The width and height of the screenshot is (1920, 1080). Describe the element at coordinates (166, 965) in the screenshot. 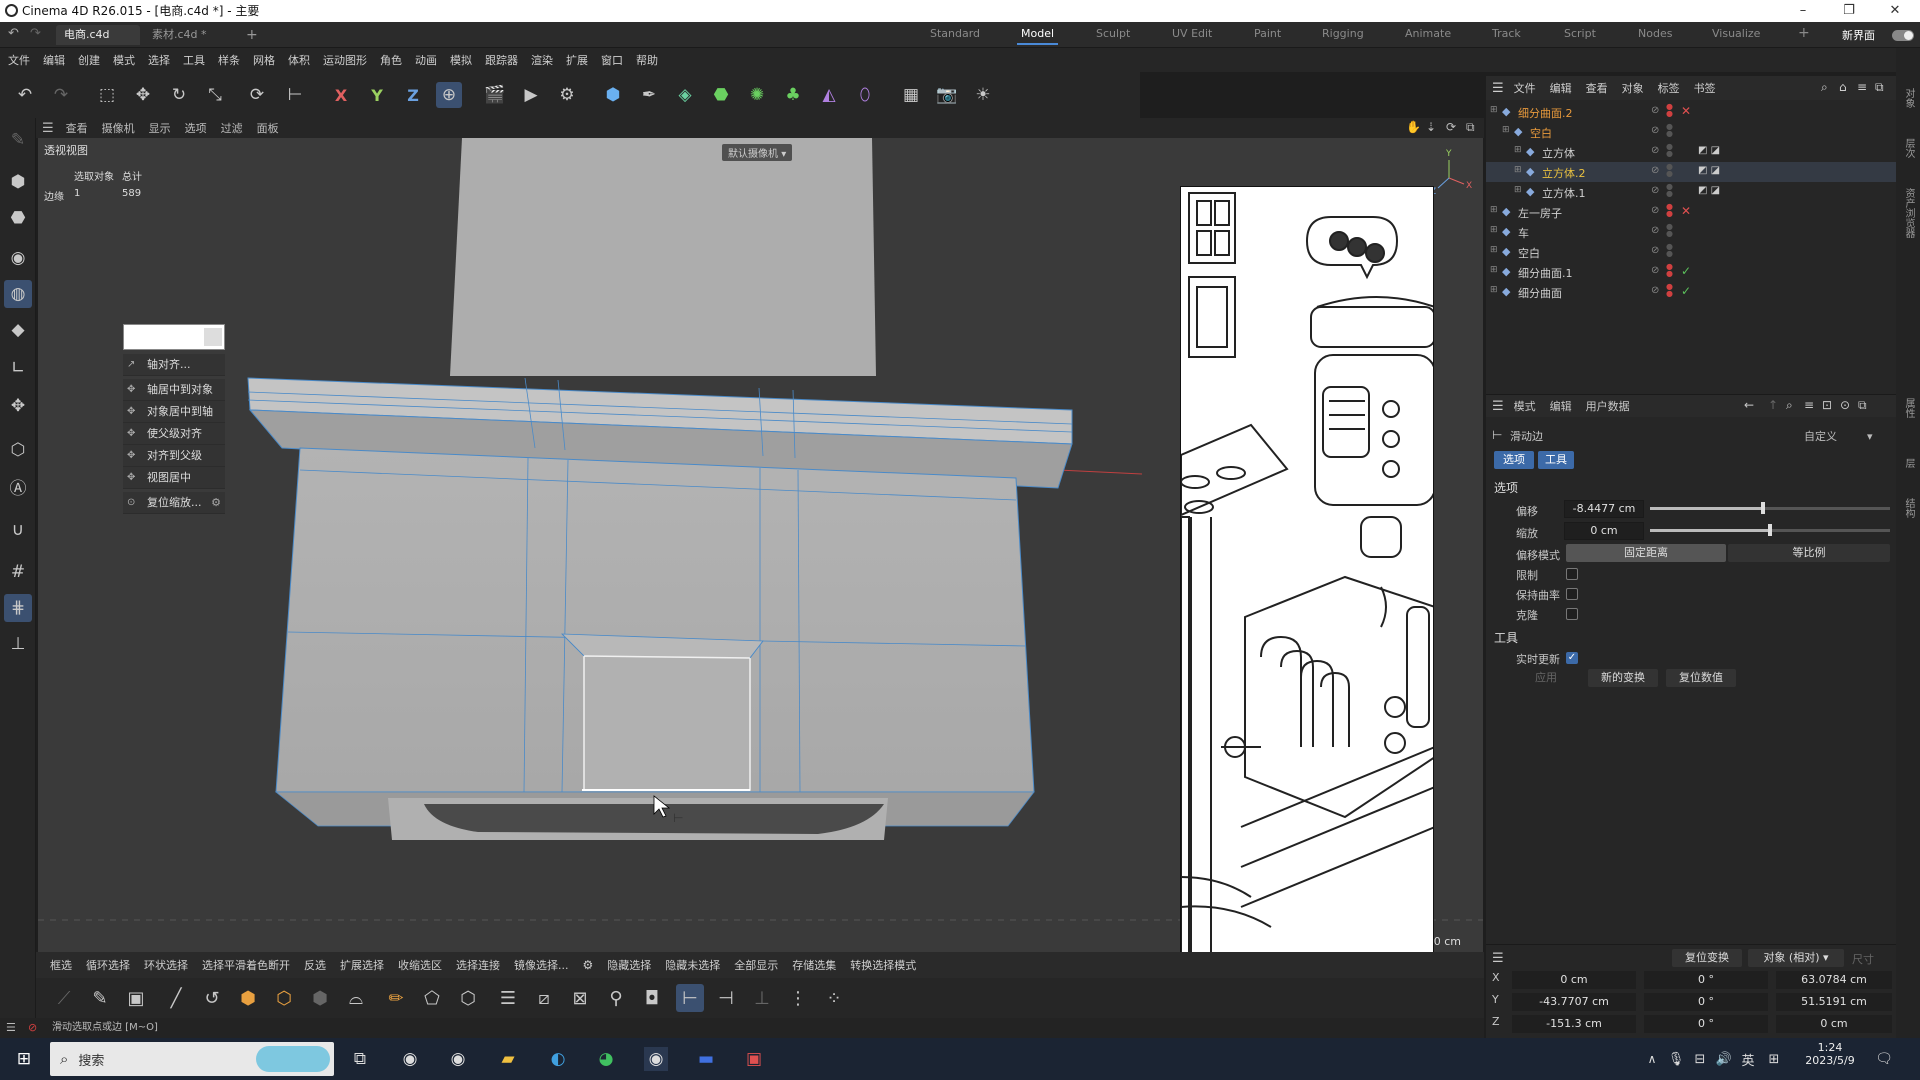

I see `sel-ring: 环状选择` at that location.